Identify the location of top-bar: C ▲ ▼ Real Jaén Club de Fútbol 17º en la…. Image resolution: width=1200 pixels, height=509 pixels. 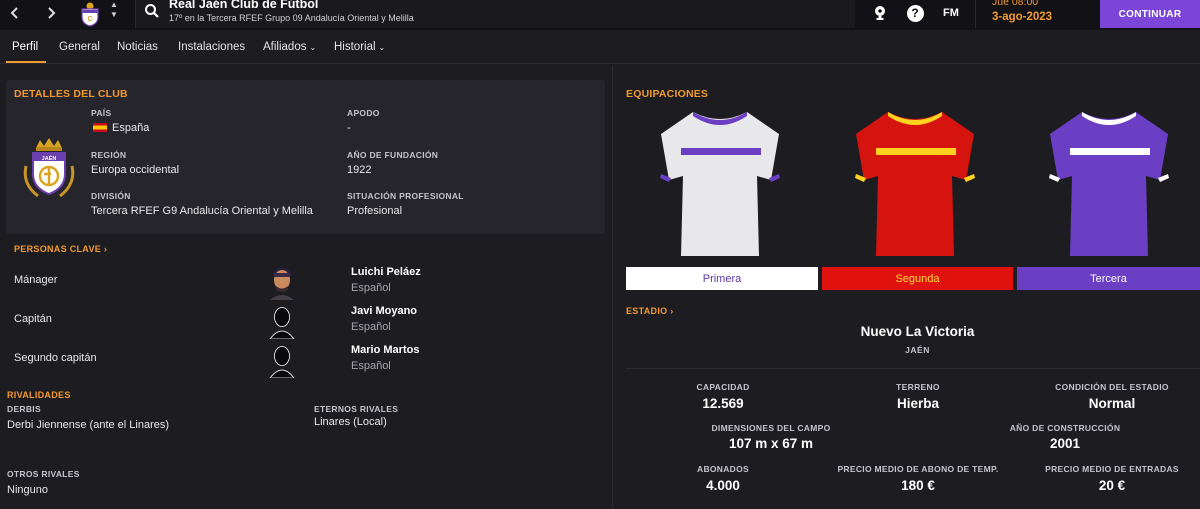
(600, 15).